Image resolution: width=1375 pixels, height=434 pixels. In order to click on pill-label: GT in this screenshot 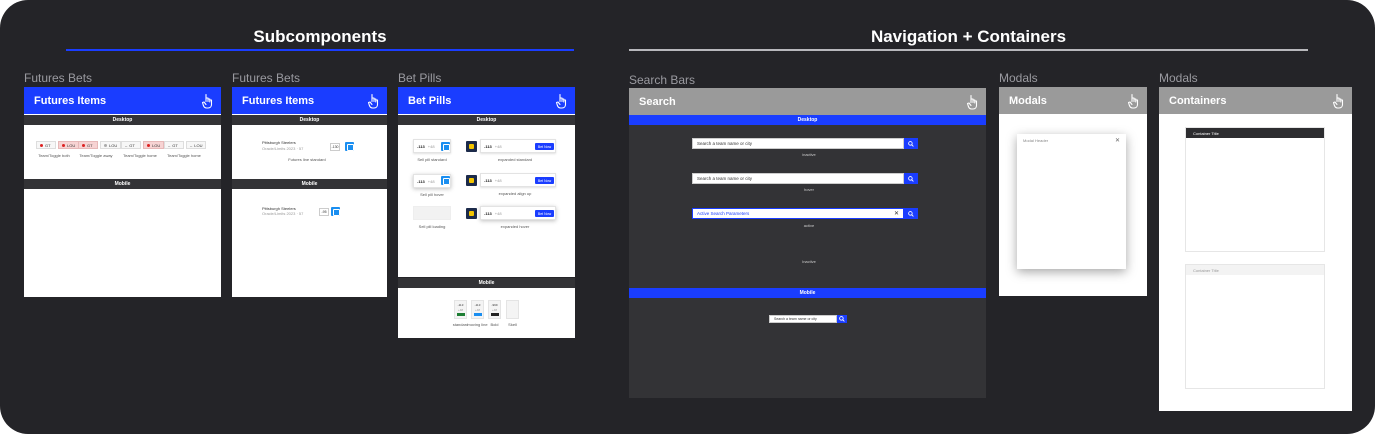, I will do `click(90, 145)`.